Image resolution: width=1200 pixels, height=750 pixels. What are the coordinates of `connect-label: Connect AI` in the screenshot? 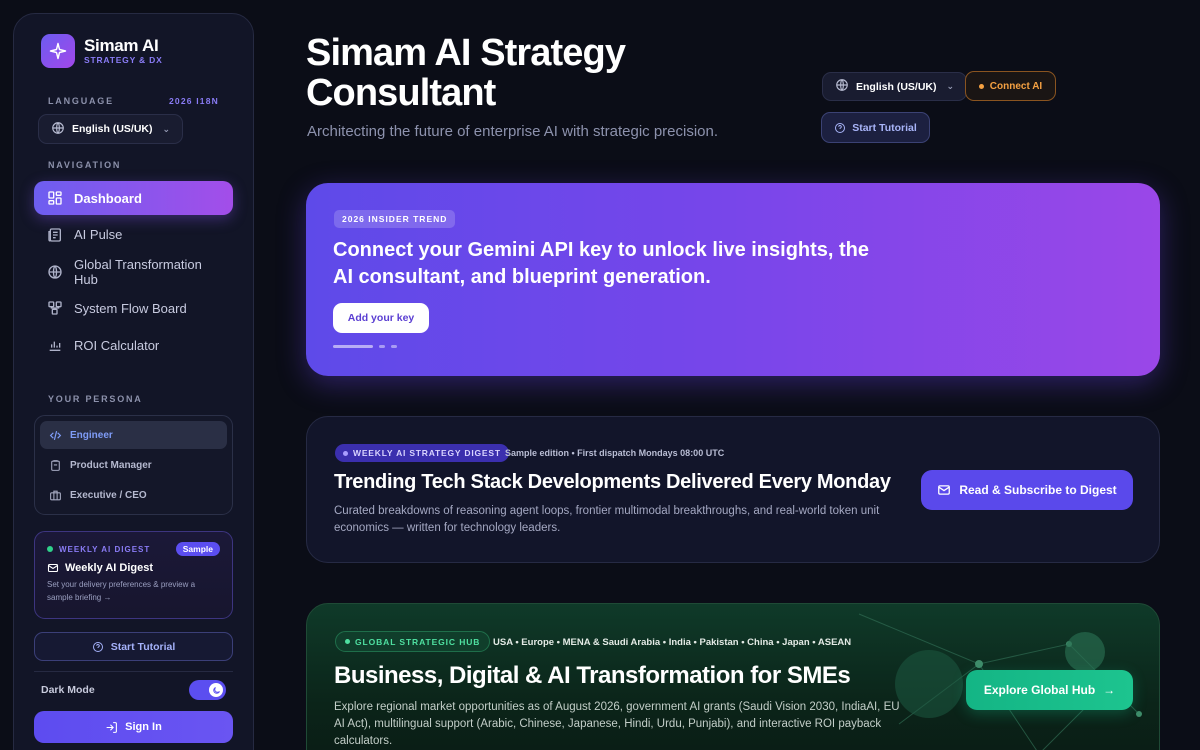 It's located at (1016, 86).